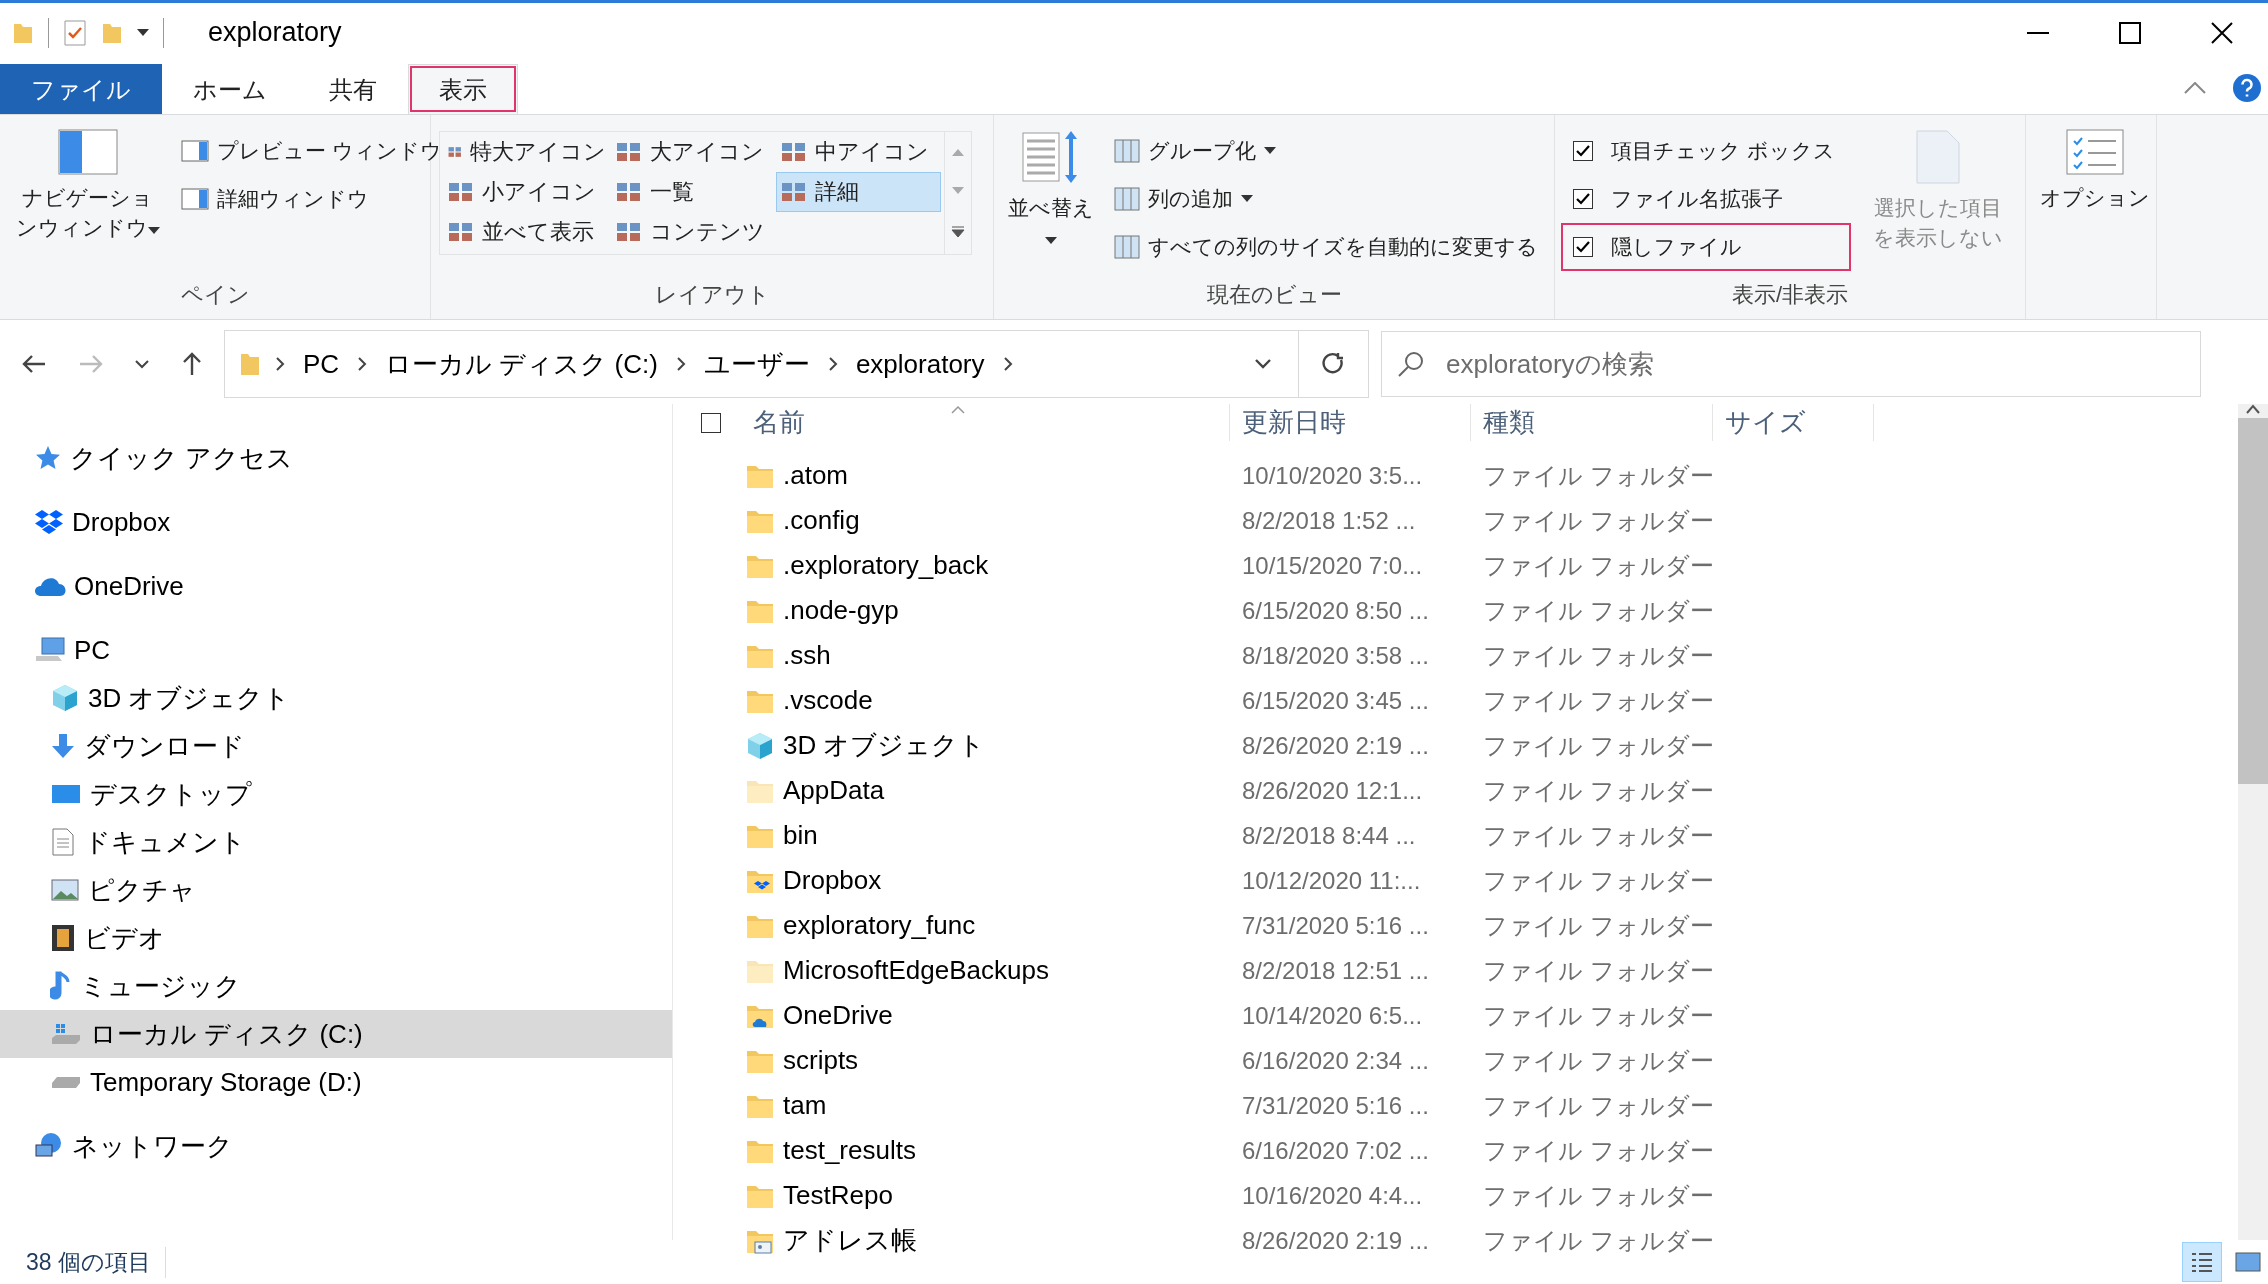 The image size is (2268, 1284). What do you see at coordinates (1051, 200) in the screenshot?
I see `sort-button: 並べ替え` at bounding box center [1051, 200].